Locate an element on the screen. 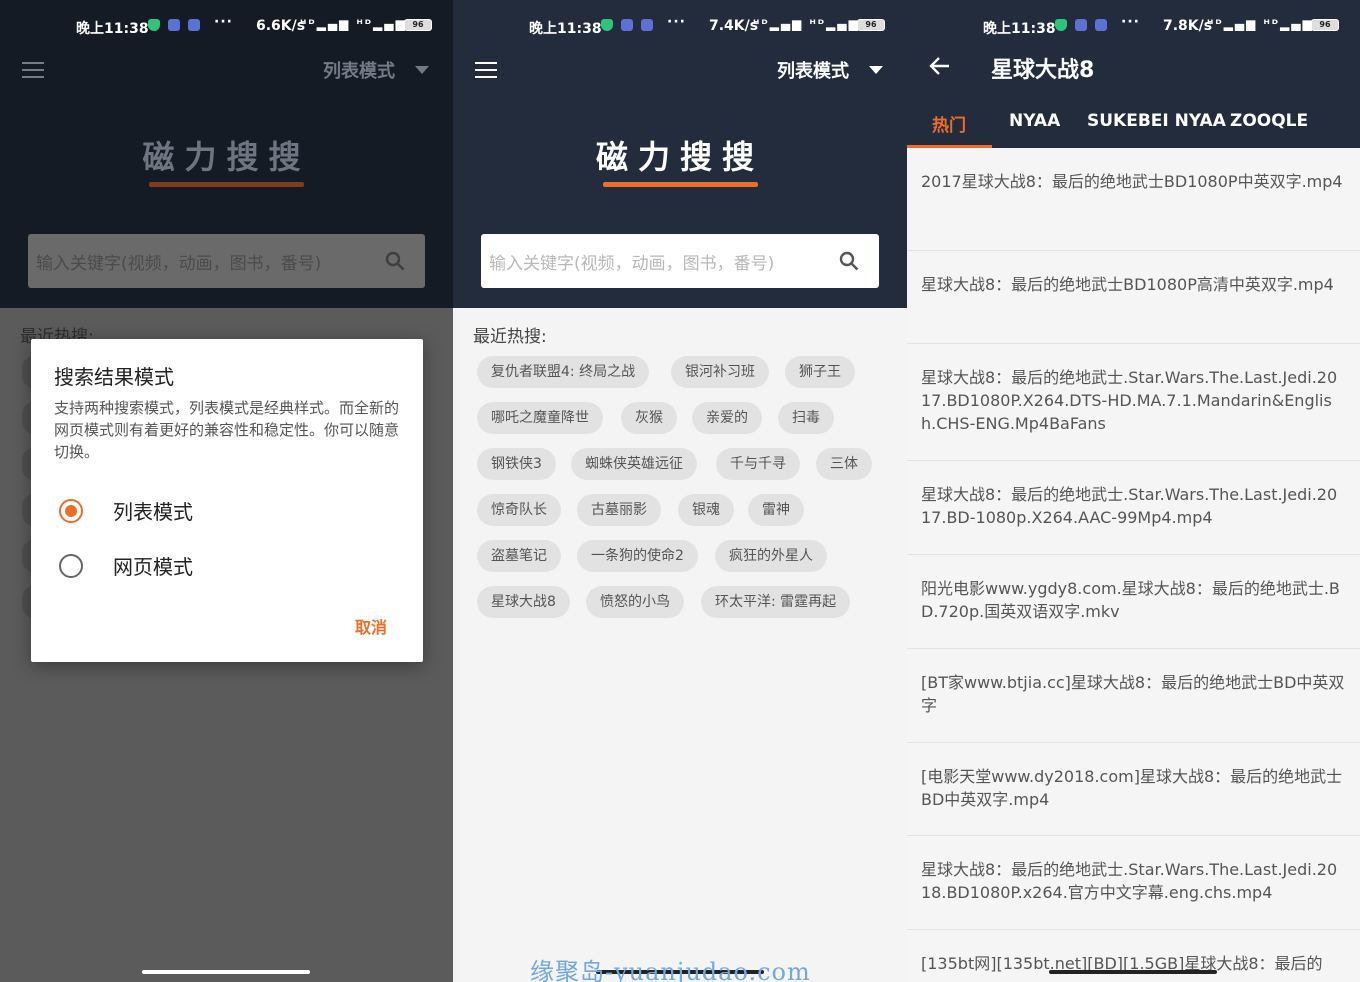 The height and width of the screenshot is (982, 1360). tag-chip: 千与千寻 is located at coordinates (758, 464).